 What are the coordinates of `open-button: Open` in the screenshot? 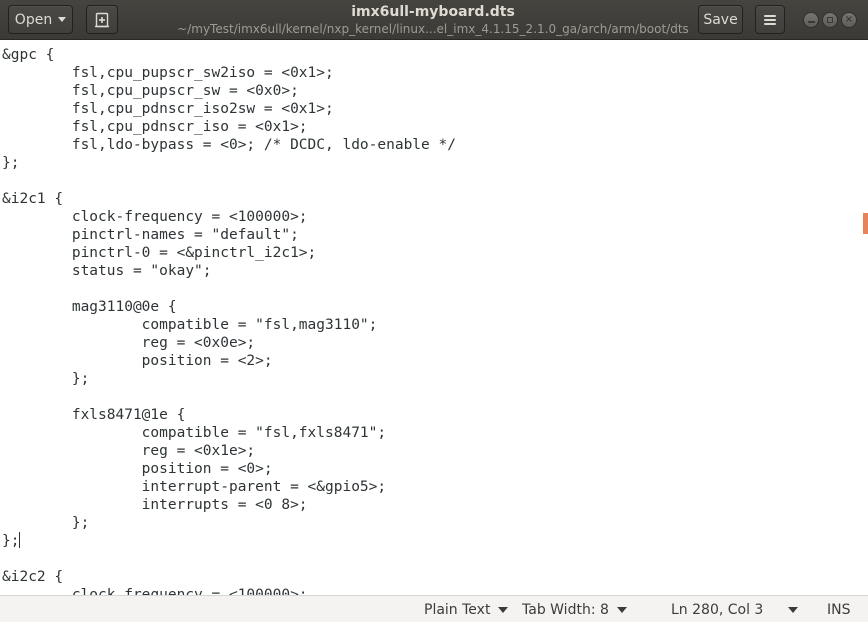 It's located at (40, 19).